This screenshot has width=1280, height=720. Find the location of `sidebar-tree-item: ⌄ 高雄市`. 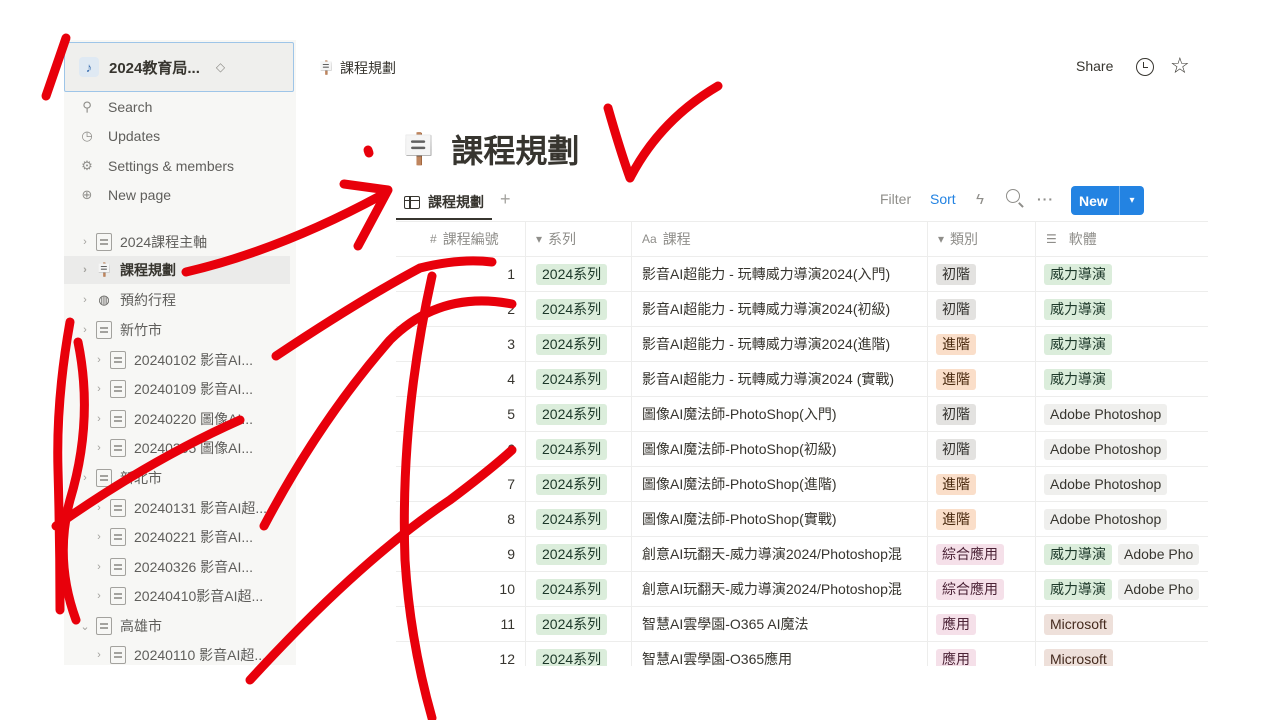

sidebar-tree-item: ⌄ 高雄市 is located at coordinates (177, 626).